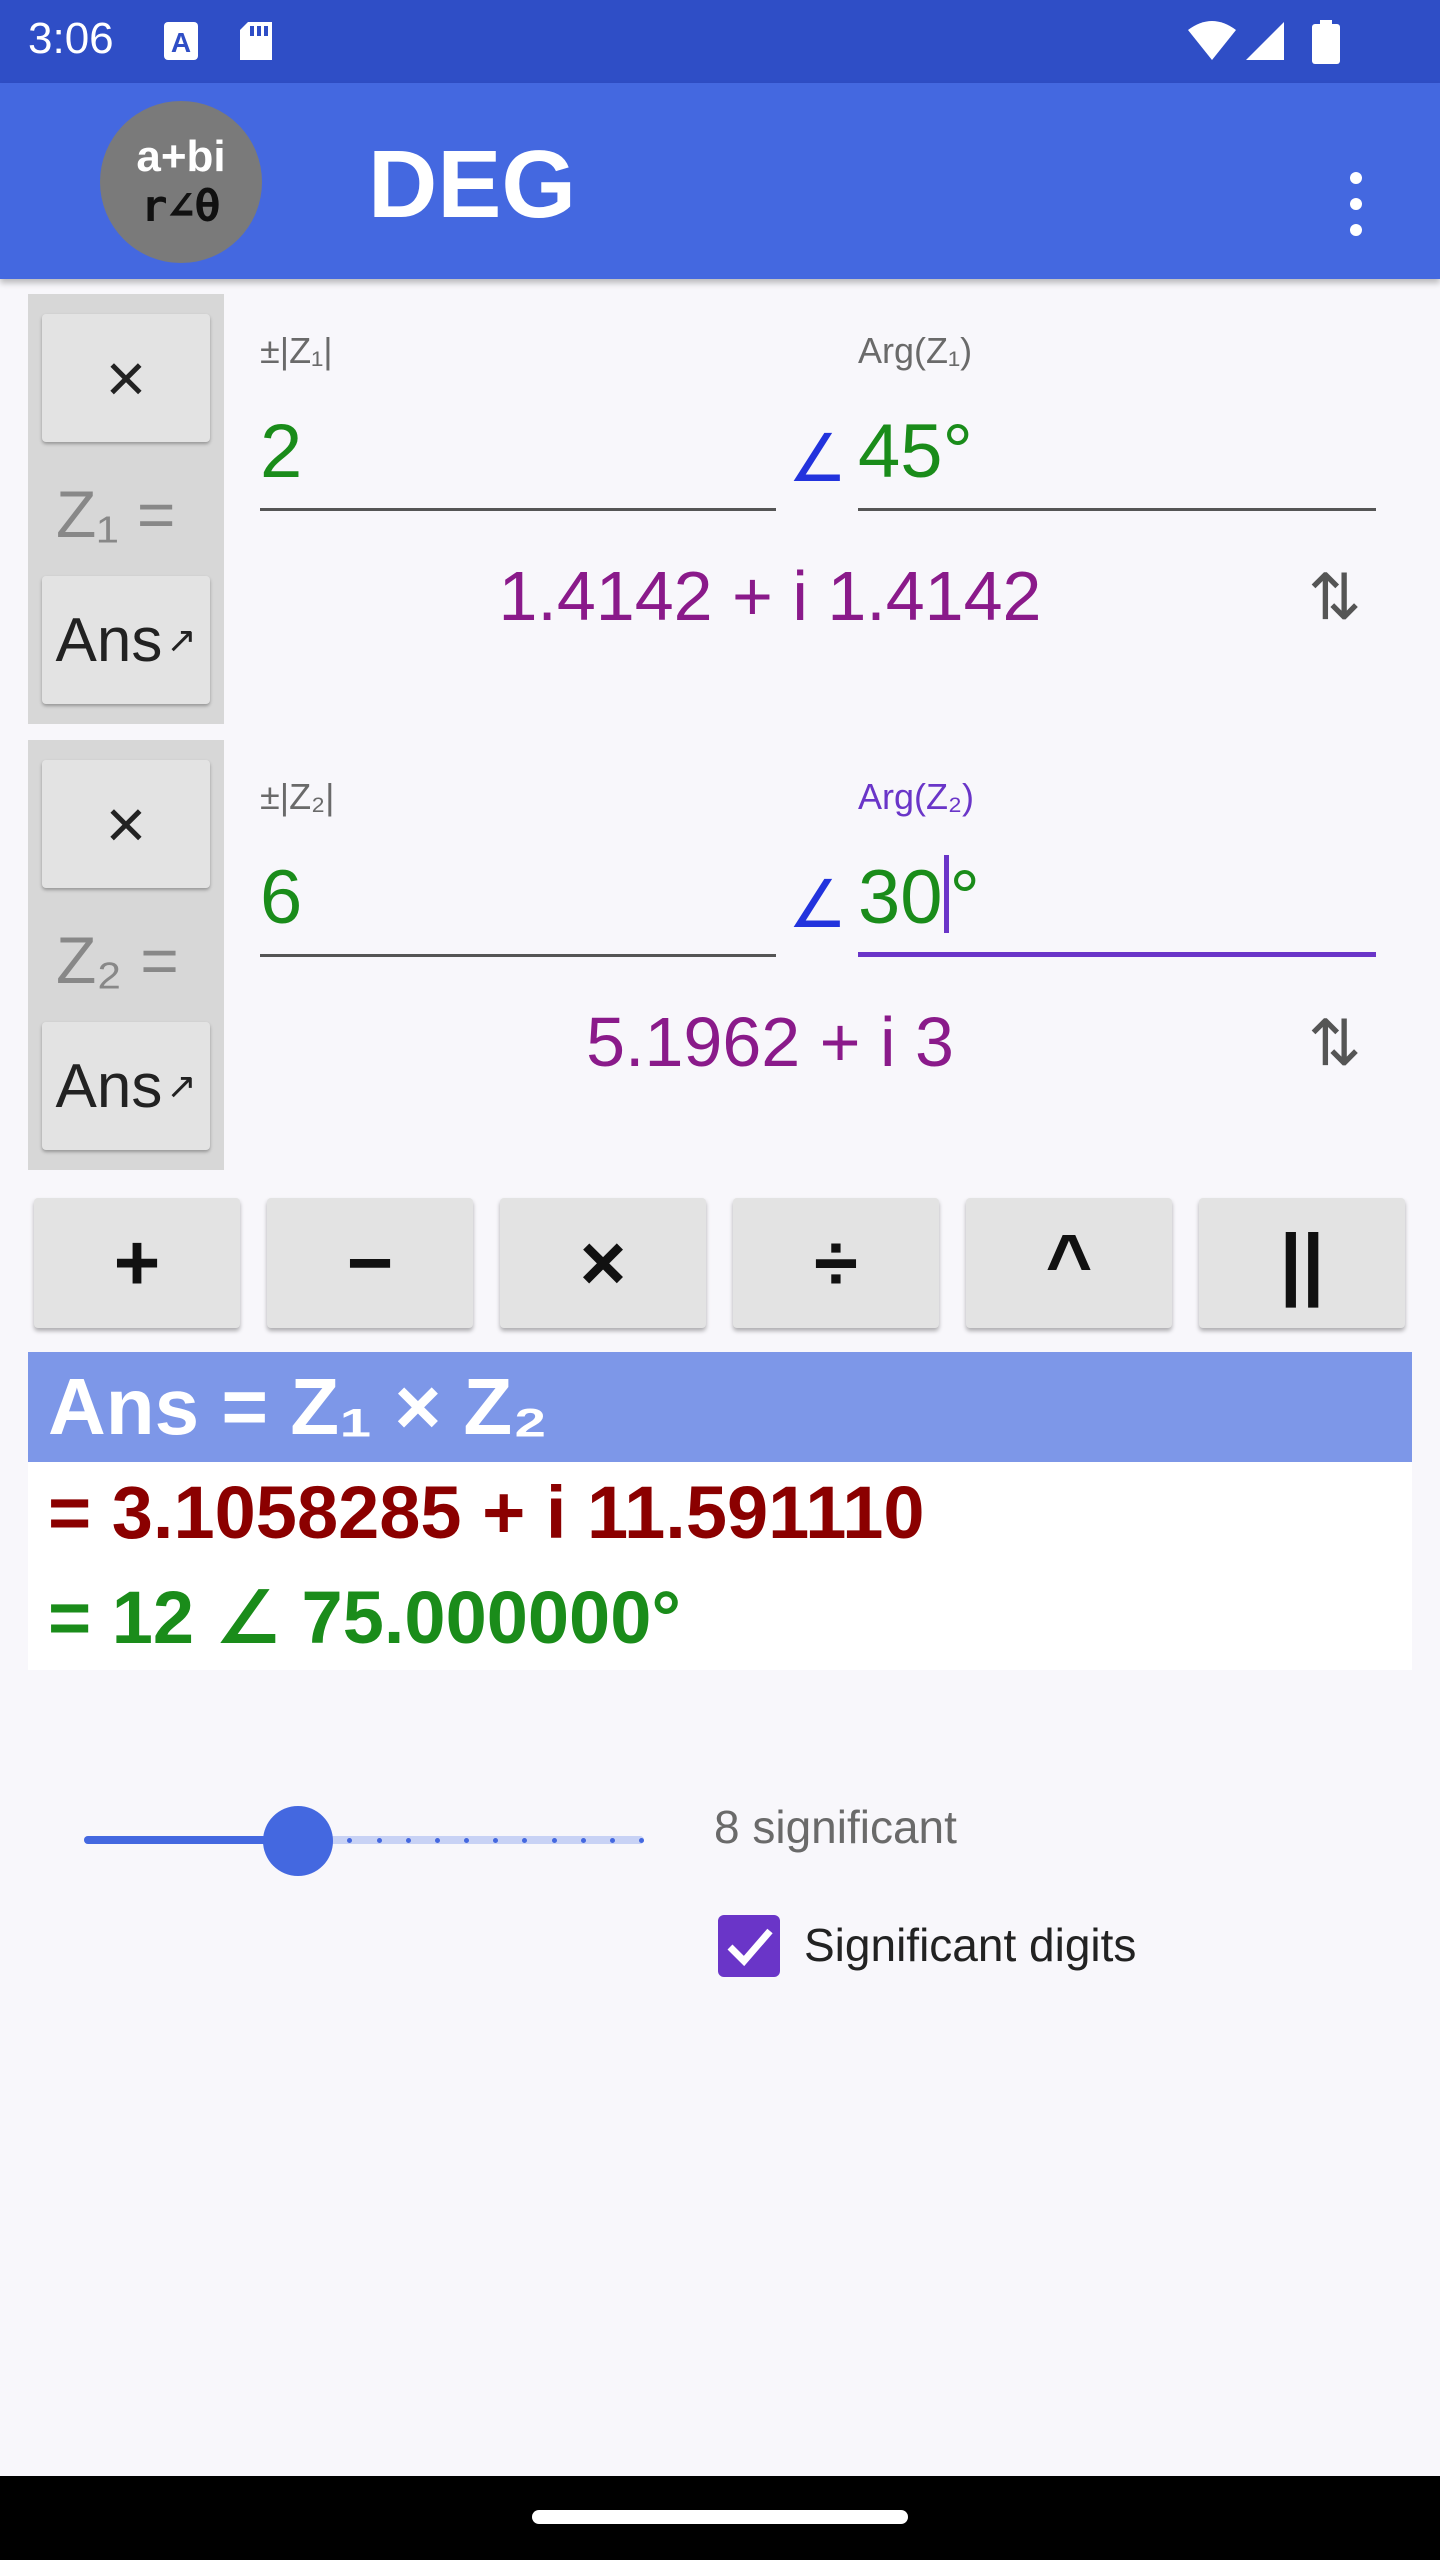 This screenshot has height=2560, width=1440. I want to click on battery-icon, so click(1326, 42).